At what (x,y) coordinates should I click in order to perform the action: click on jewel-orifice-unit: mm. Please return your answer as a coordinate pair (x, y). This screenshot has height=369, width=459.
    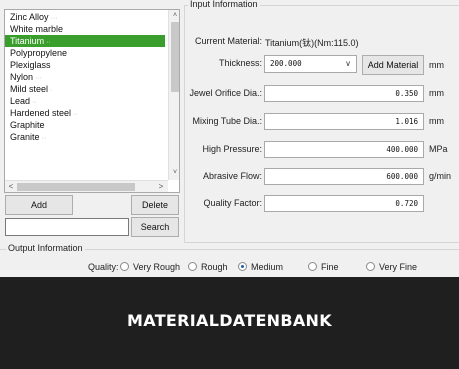
    Looking at the image, I should click on (436, 93).